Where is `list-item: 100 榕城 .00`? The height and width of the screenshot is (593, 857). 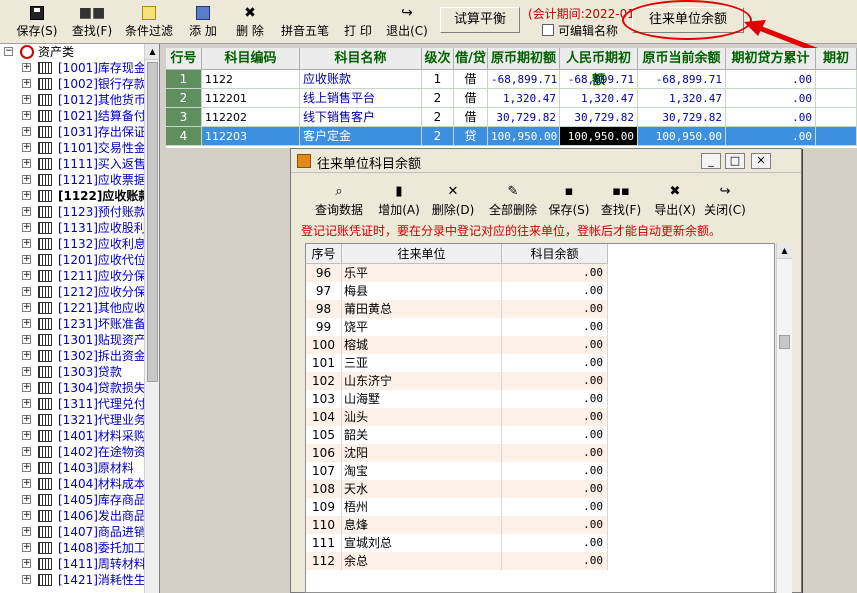
list-item: 100 榕城 .00 is located at coordinates (457, 345).